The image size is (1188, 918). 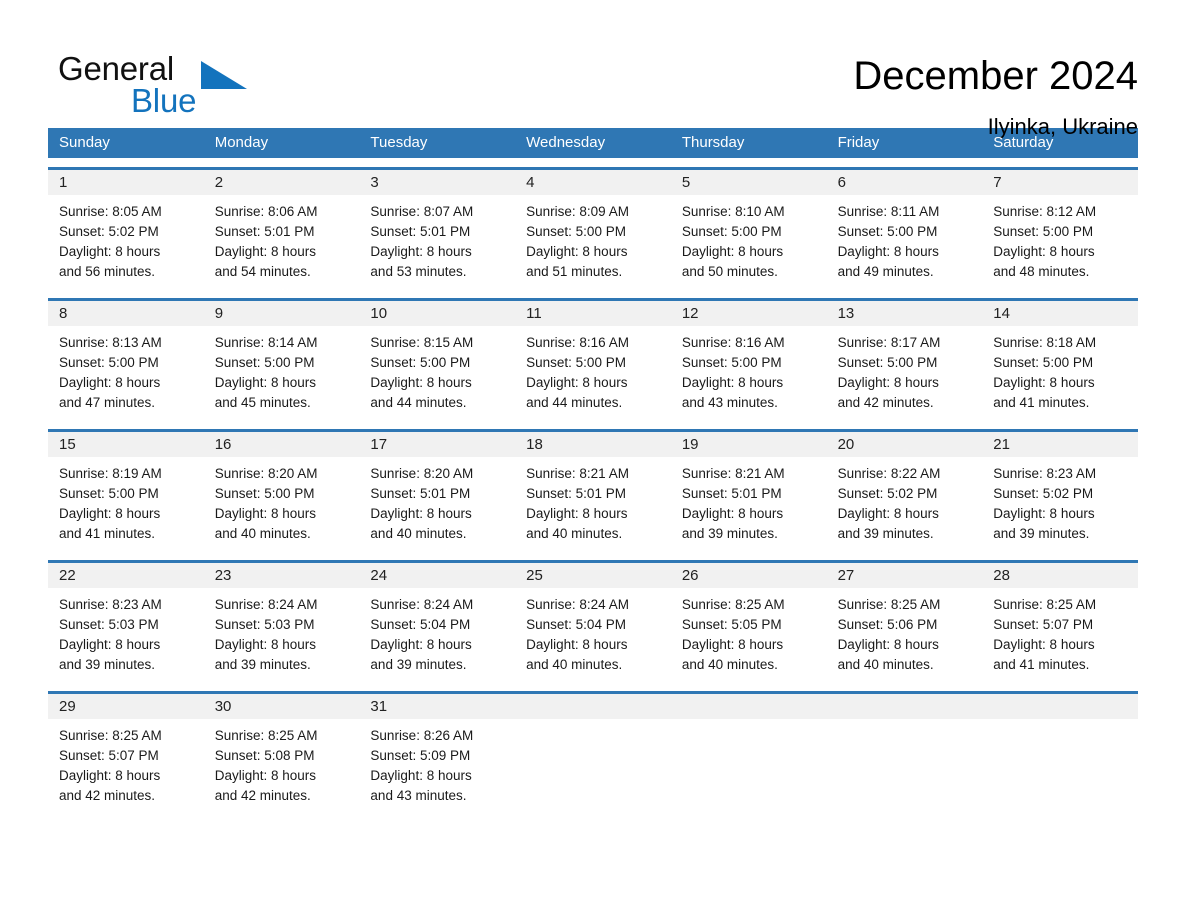 I want to click on sunrise-text: Sunrise: 8:15 AM, so click(x=422, y=342).